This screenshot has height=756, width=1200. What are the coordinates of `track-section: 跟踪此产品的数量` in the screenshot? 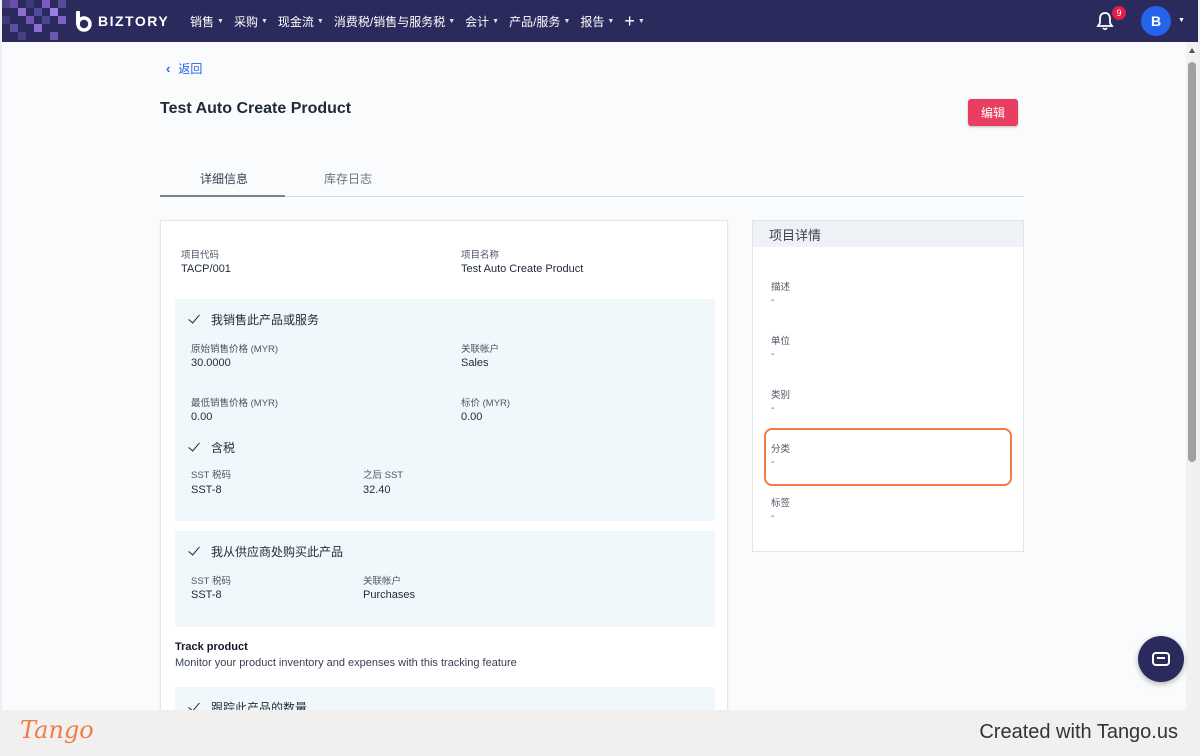 It's located at (445, 698).